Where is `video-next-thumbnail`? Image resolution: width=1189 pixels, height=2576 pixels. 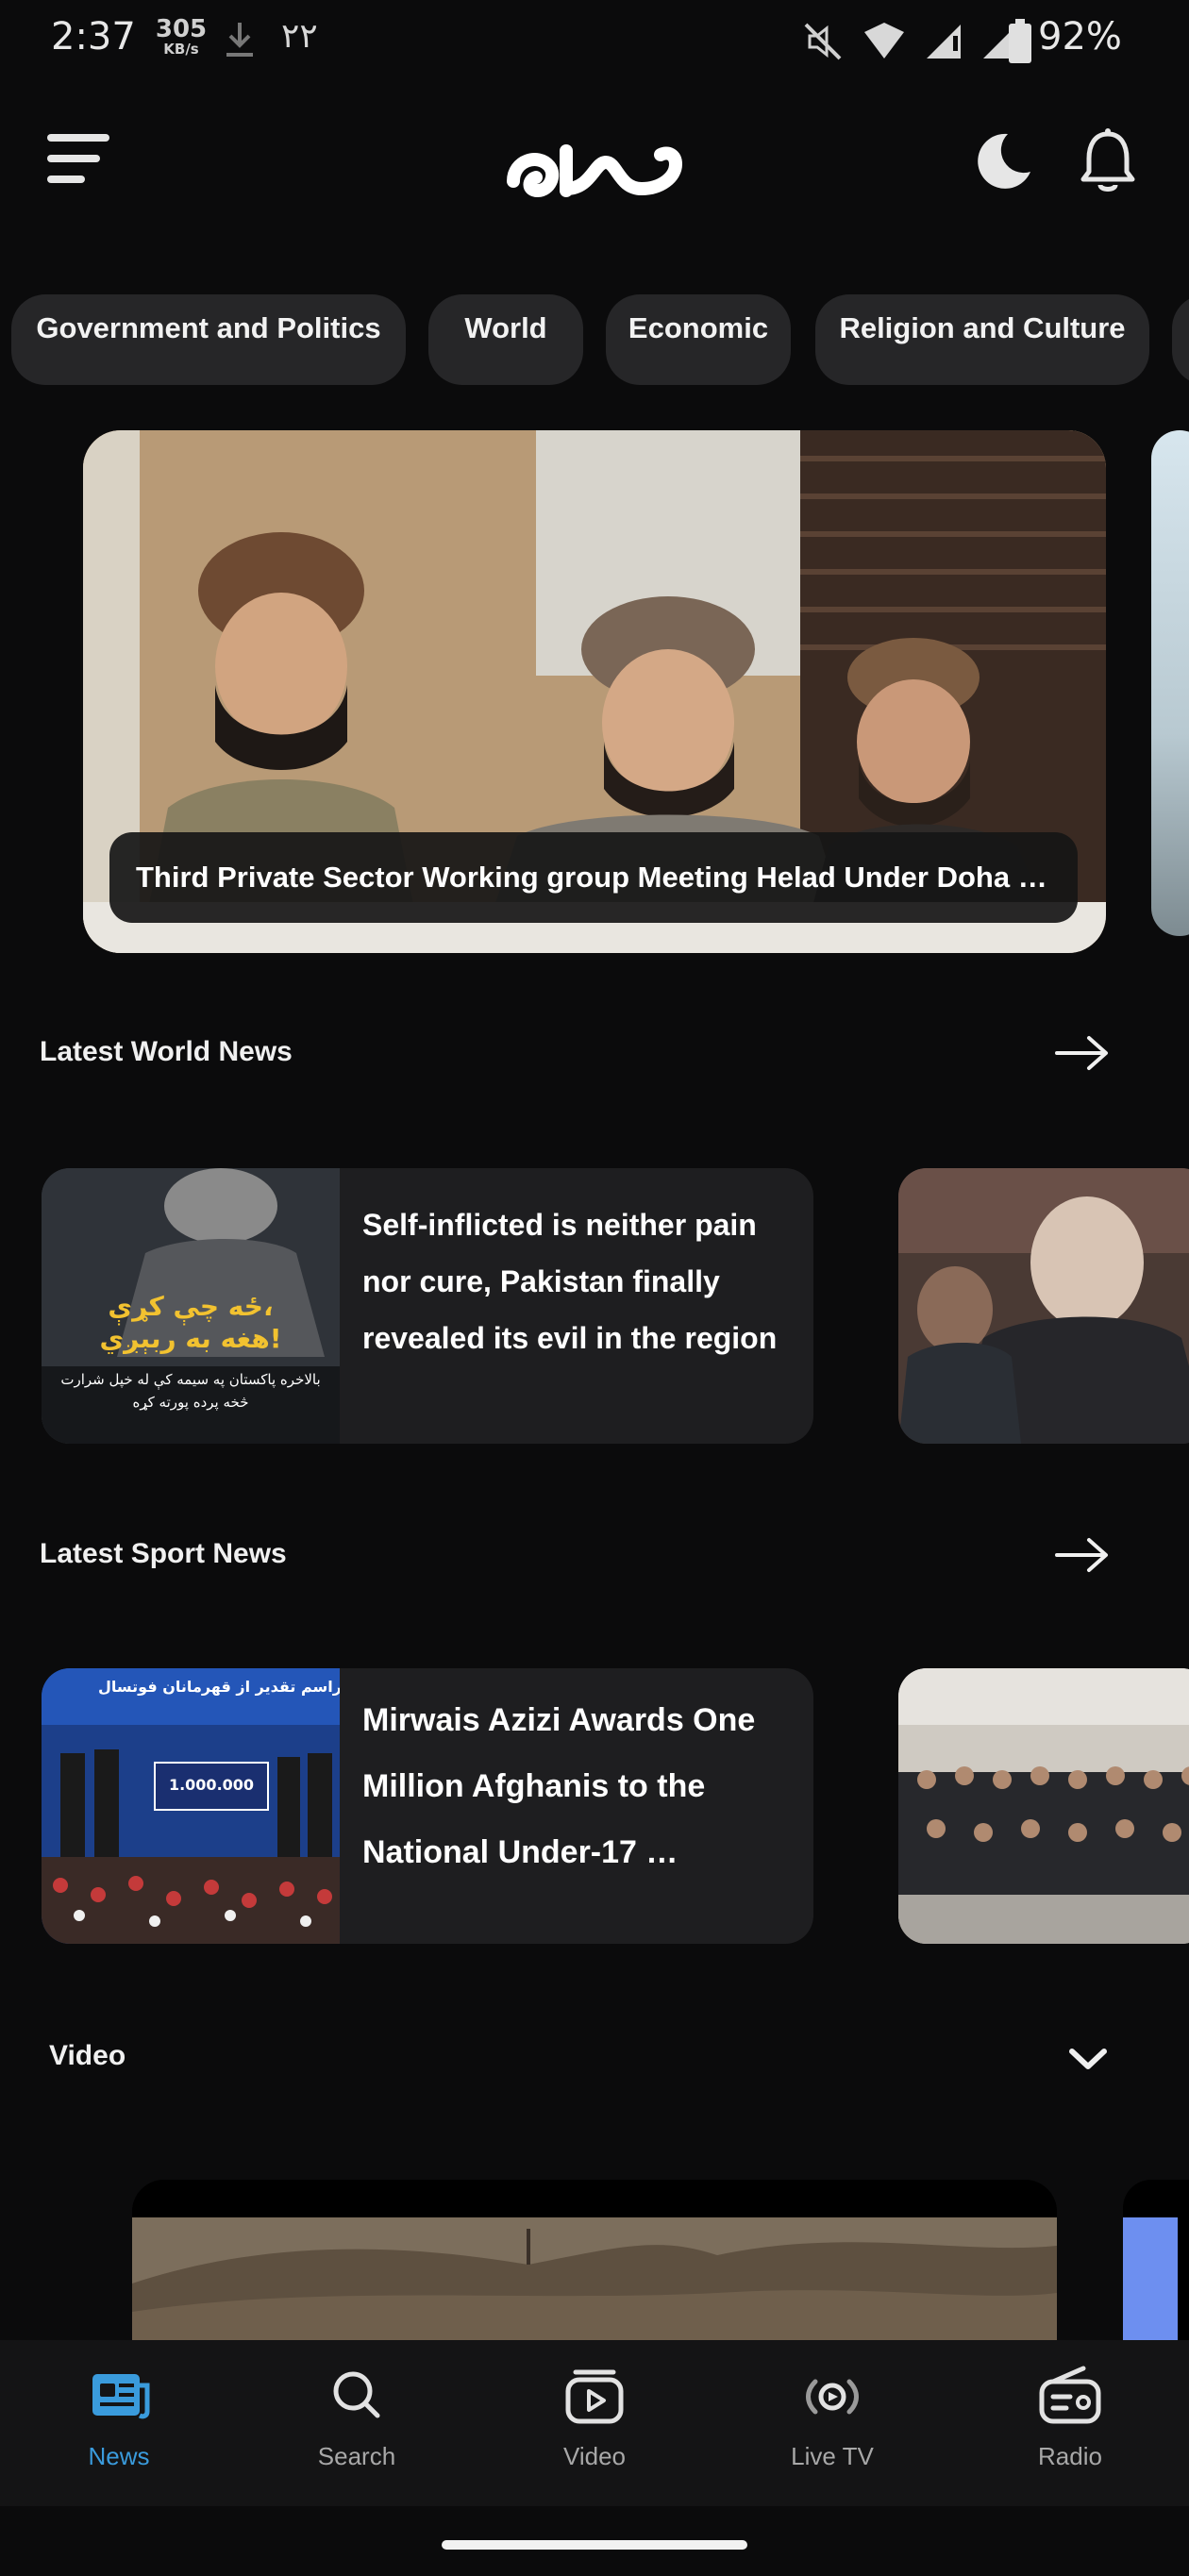 video-next-thumbnail is located at coordinates (1151, 2278).